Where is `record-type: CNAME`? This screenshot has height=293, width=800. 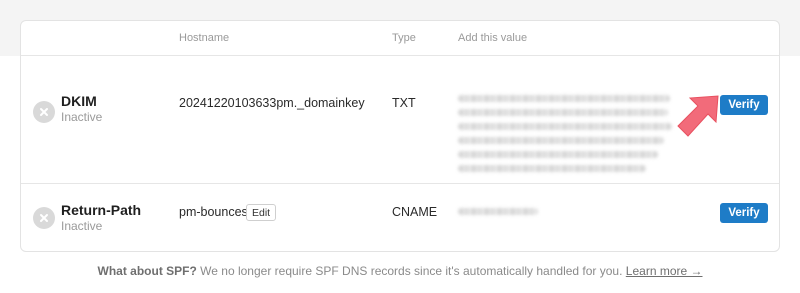 record-type: CNAME is located at coordinates (415, 212).